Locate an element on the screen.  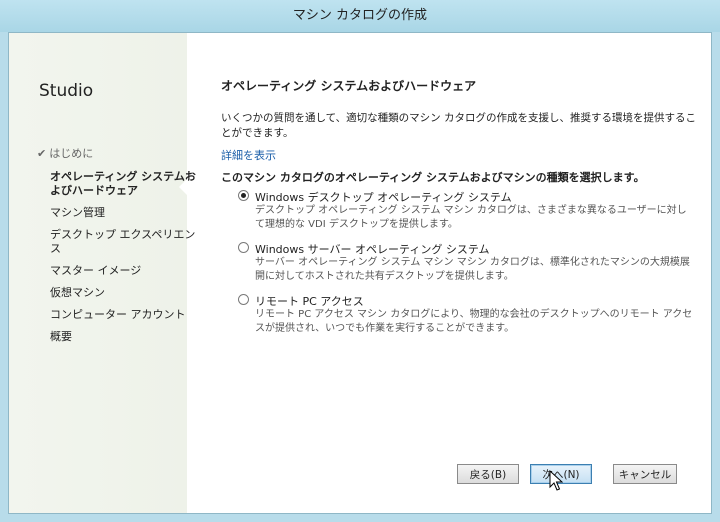
step-label: コンピューター アカウント is located at coordinates (118, 314).